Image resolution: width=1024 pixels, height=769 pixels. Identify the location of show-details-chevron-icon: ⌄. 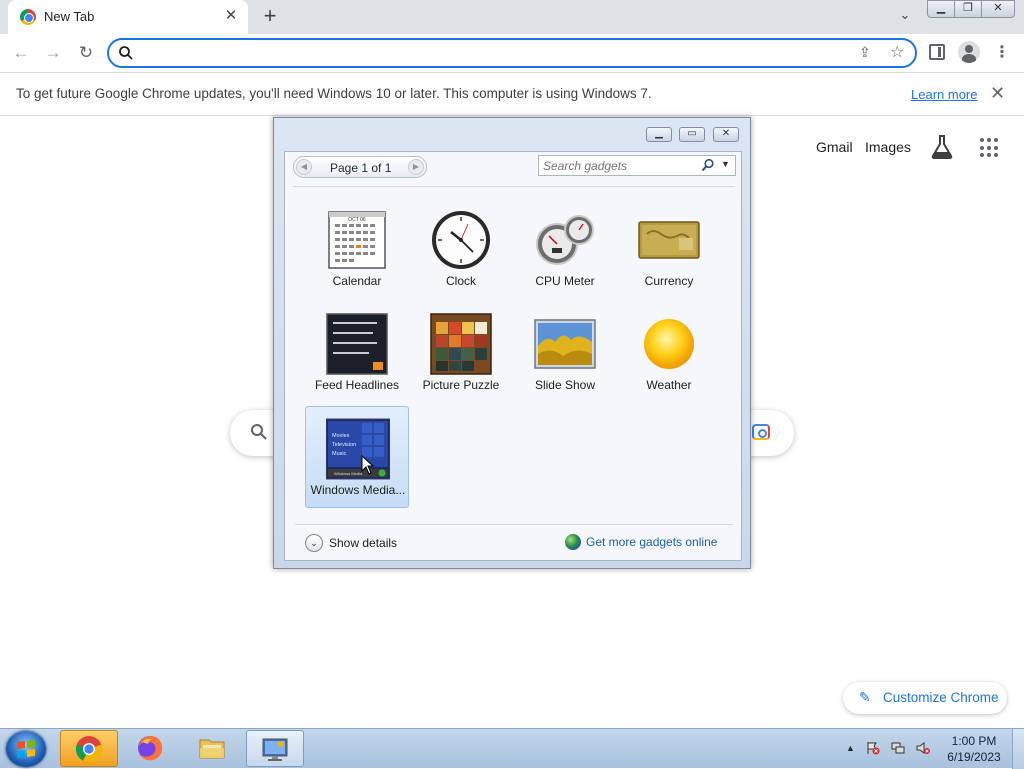
(314, 543).